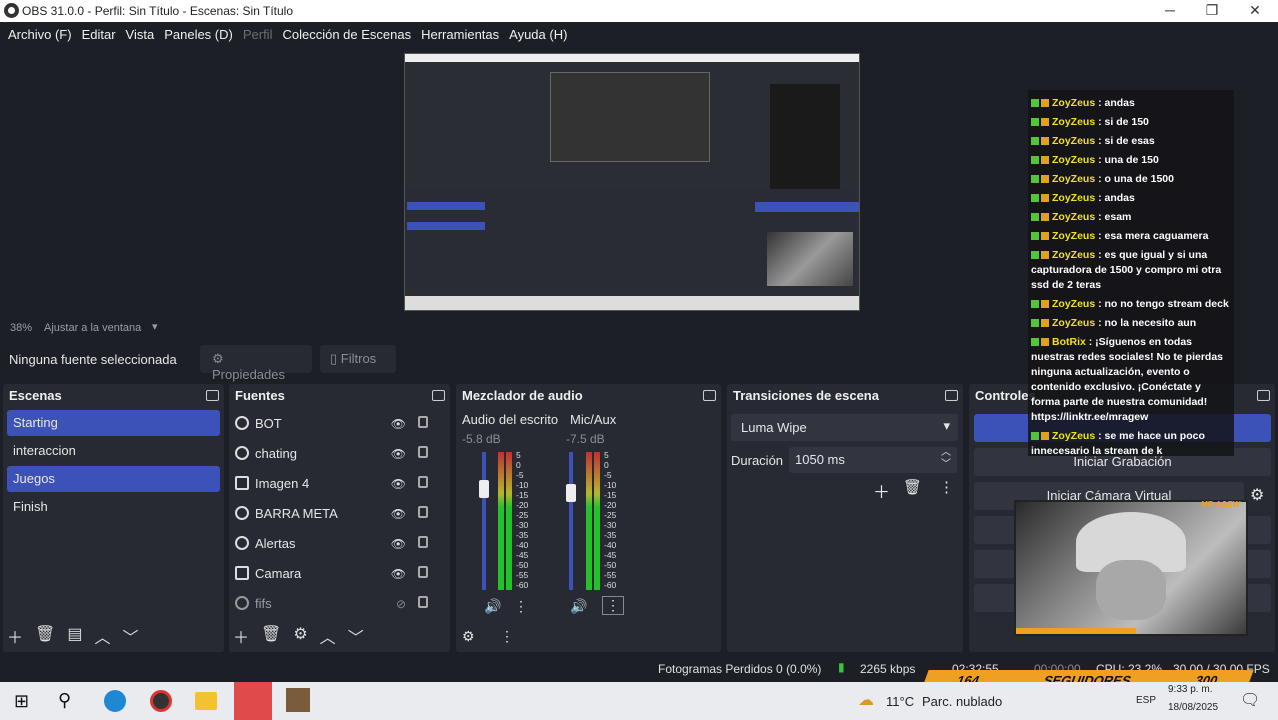  I want to click on db-scale-tick: -15, so click(610, 495).